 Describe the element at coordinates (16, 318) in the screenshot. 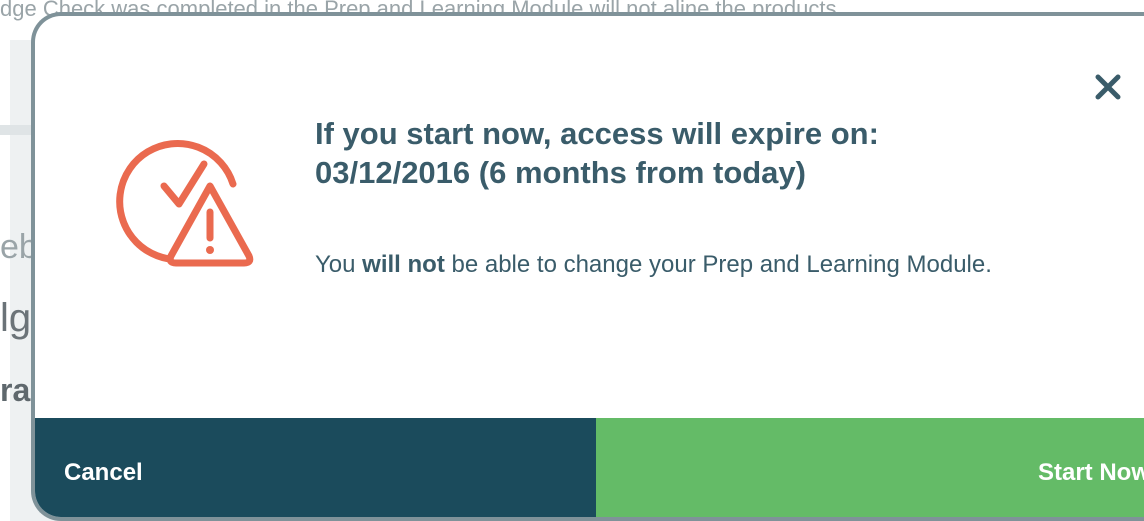

I see `background-fragment: lg` at that location.